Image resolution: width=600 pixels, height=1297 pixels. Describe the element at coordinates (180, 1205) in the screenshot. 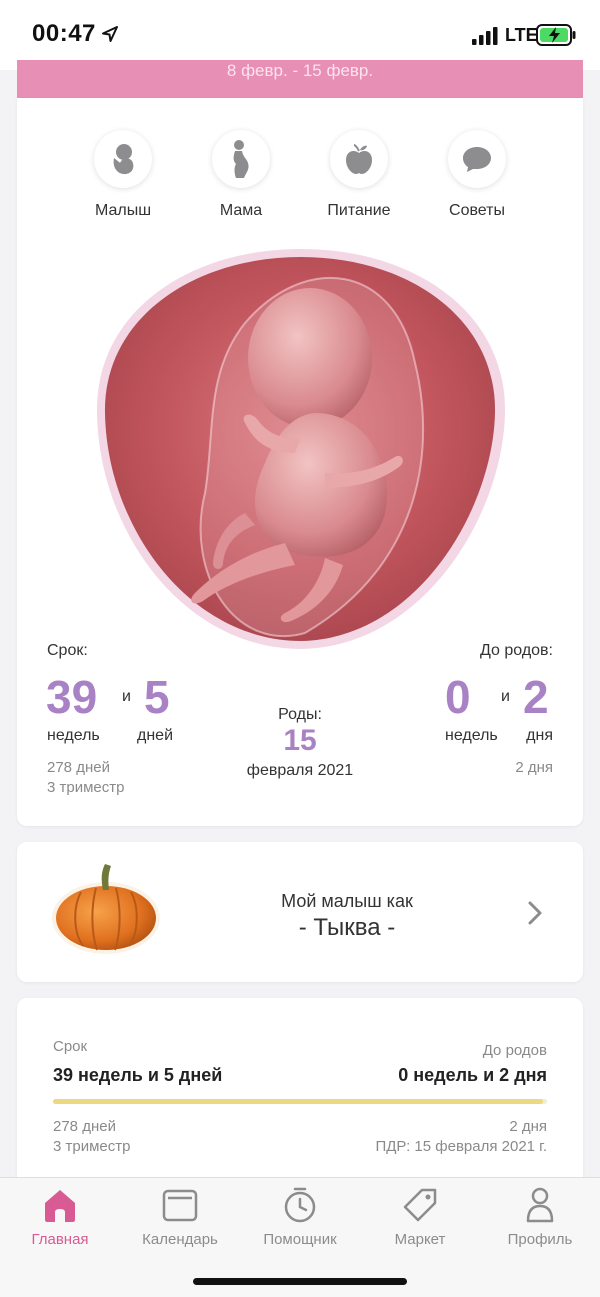

I see `calendar-icon` at that location.